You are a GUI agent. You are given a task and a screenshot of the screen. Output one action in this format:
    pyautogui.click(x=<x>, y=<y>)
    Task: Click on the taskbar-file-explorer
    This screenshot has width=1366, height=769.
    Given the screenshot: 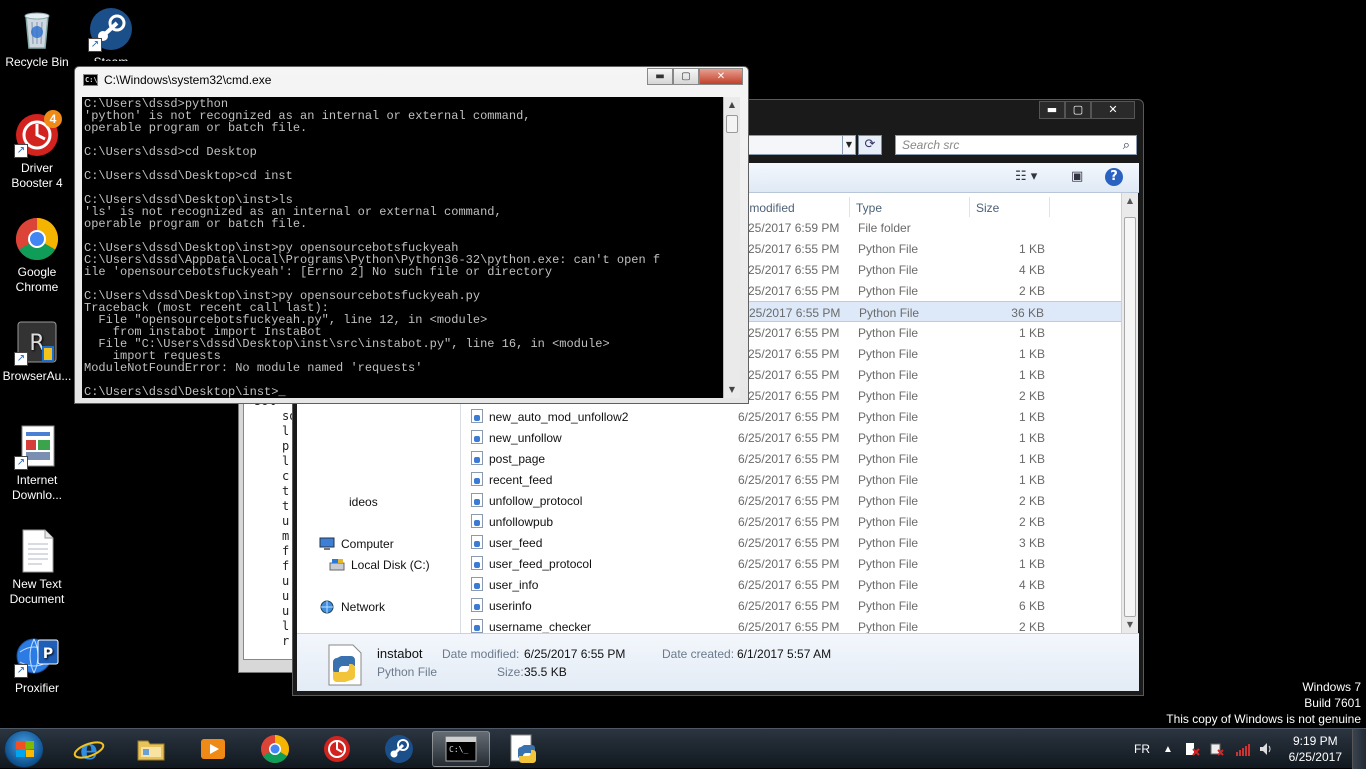 What is the action you would take?
    pyautogui.click(x=151, y=749)
    